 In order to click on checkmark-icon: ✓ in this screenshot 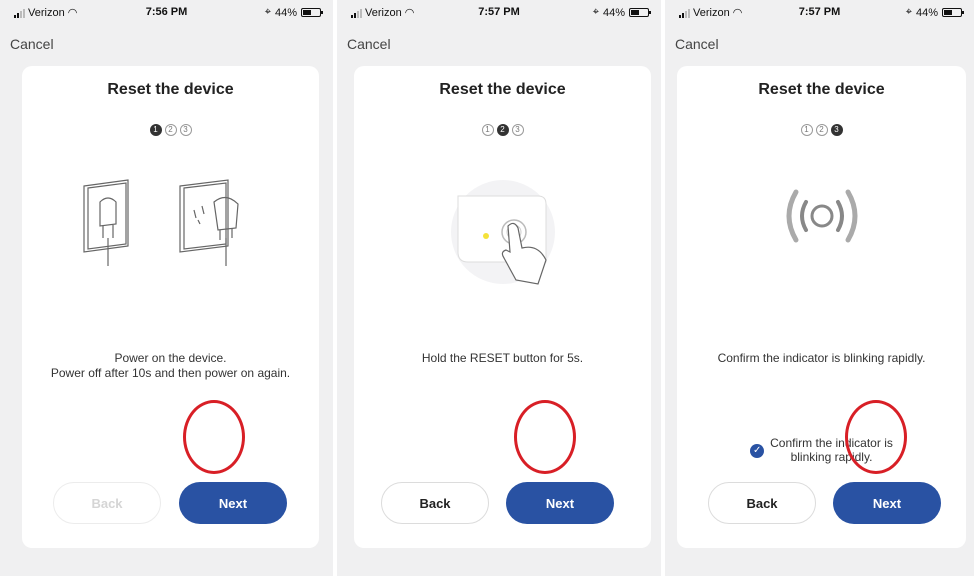, I will do `click(757, 451)`.